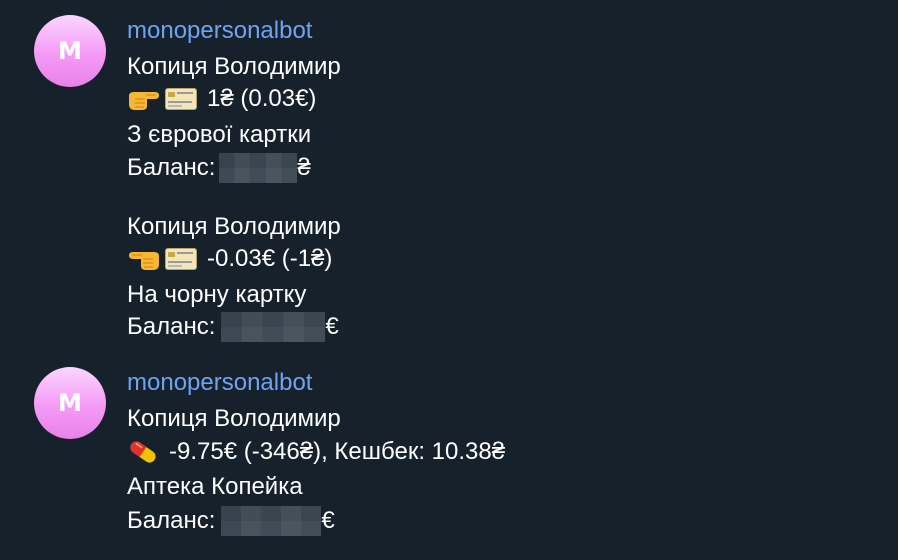  Describe the element at coordinates (144, 259) in the screenshot. I see `pointing-left-hand-icon` at that location.